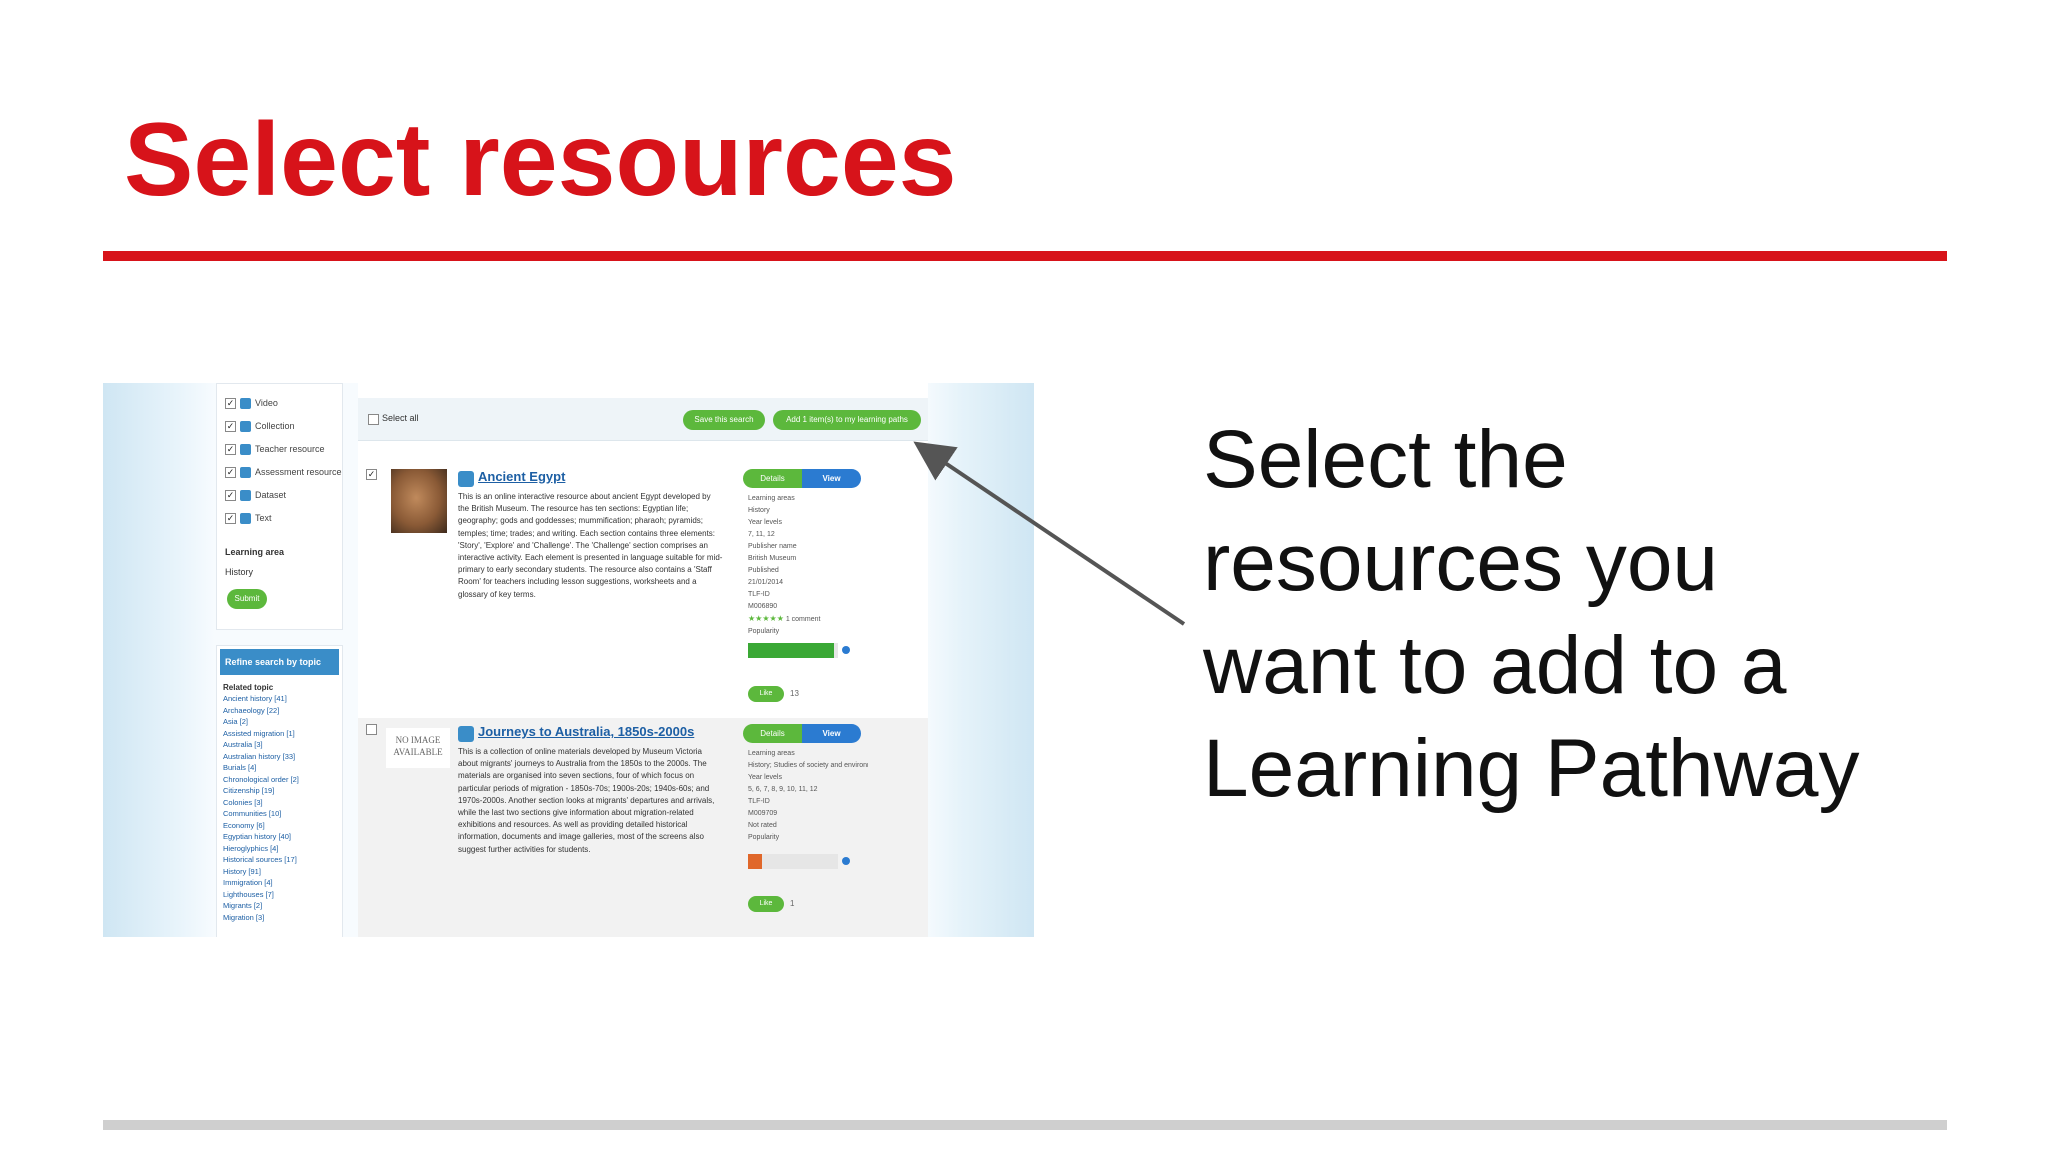  What do you see at coordinates (280, 814) in the screenshot?
I see `topic-link: Communities [10]` at bounding box center [280, 814].